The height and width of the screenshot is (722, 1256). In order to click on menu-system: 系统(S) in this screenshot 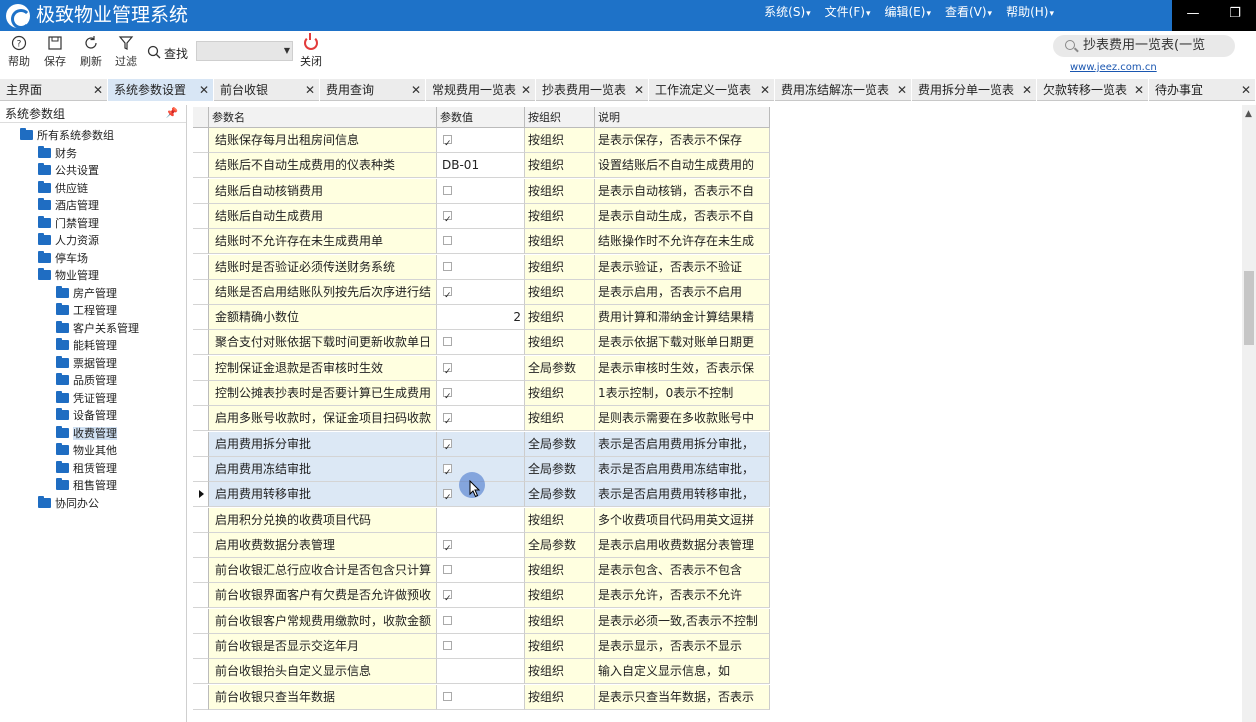, I will do `click(787, 12)`.